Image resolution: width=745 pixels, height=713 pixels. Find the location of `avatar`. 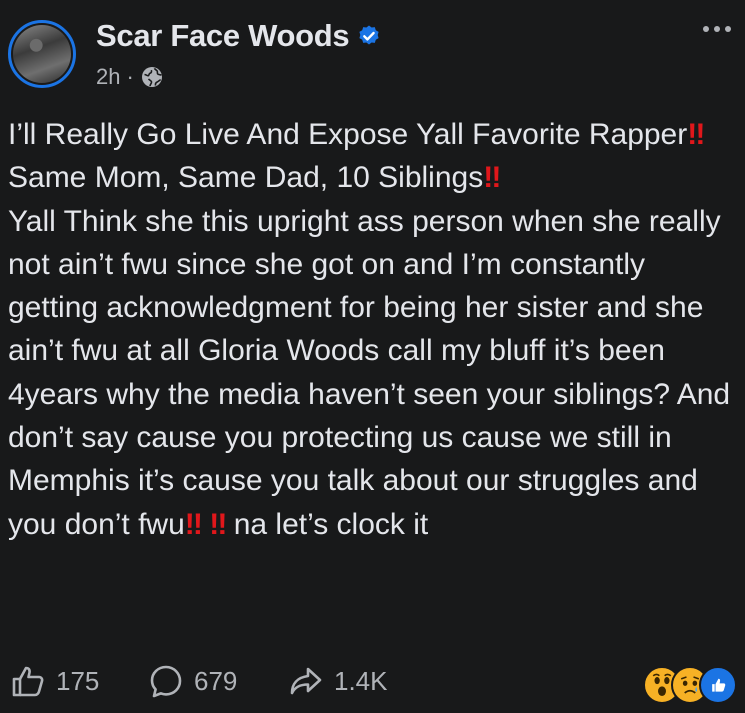

avatar is located at coordinates (42, 54).